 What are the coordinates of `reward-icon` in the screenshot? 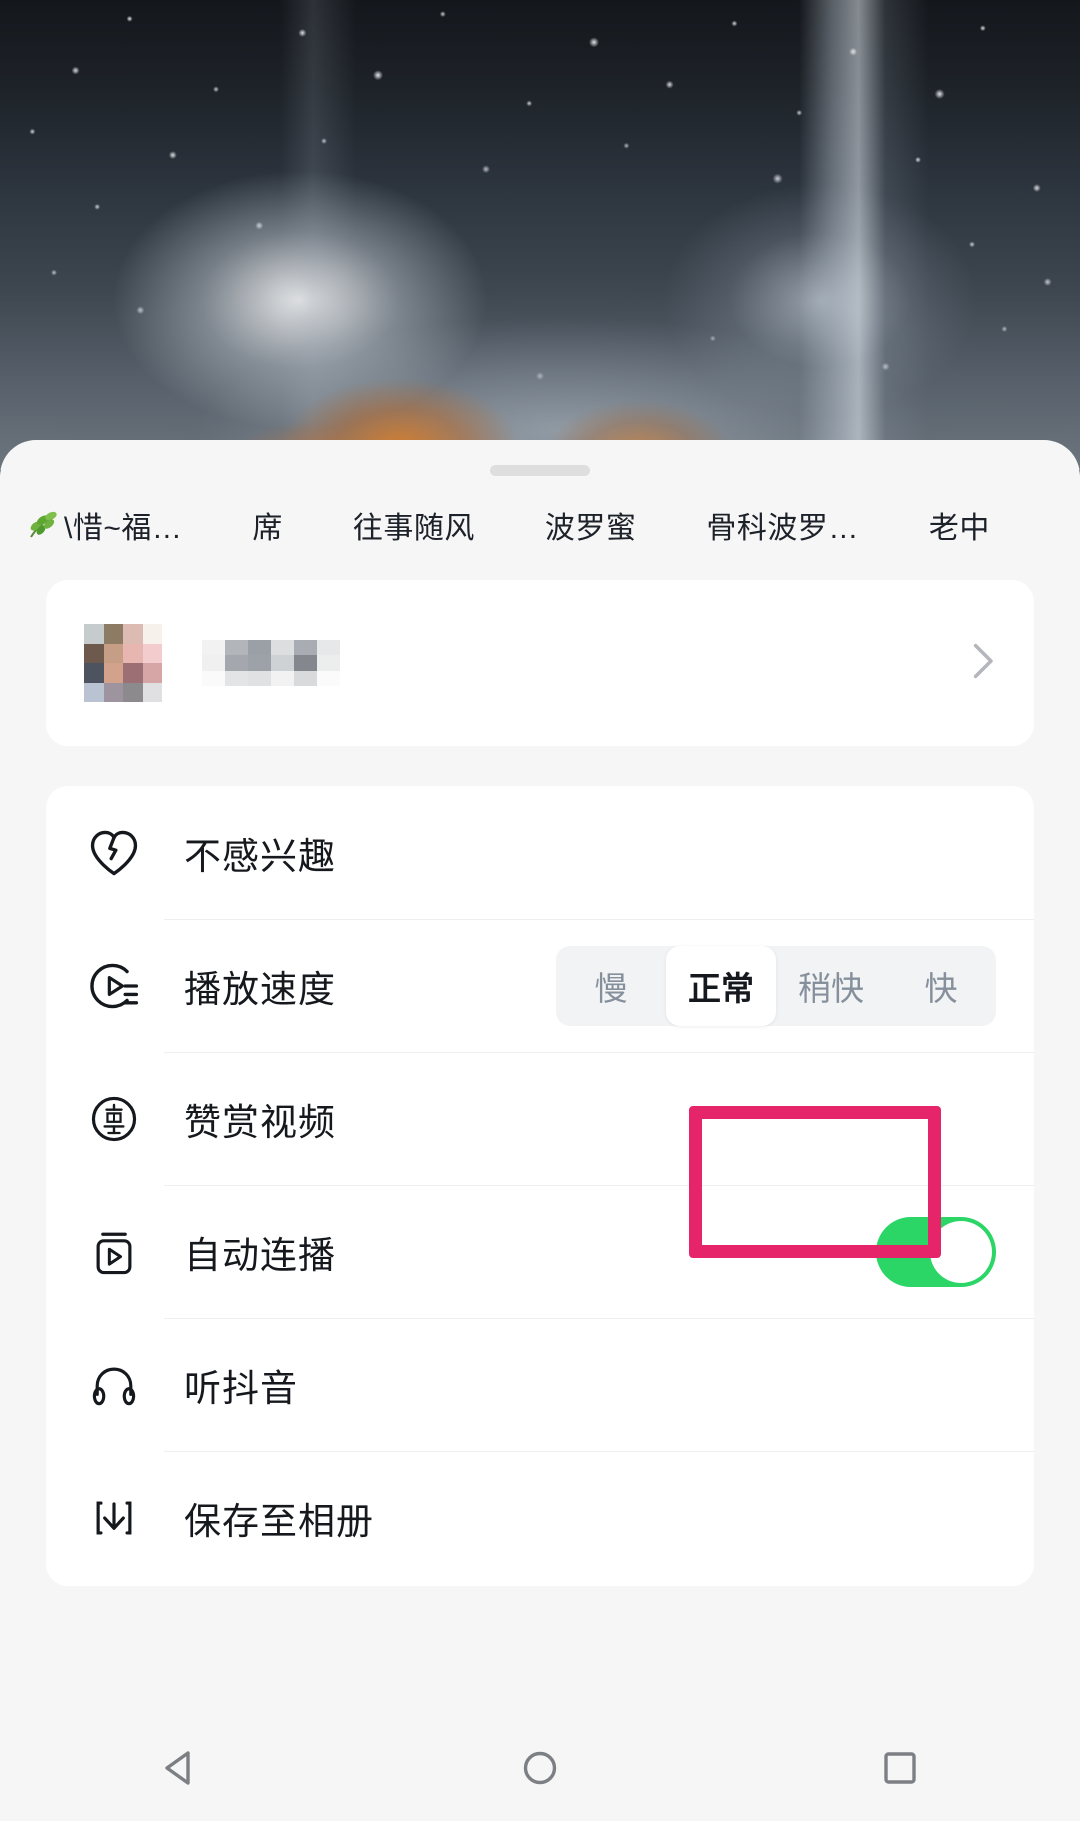 It's located at (114, 1119).